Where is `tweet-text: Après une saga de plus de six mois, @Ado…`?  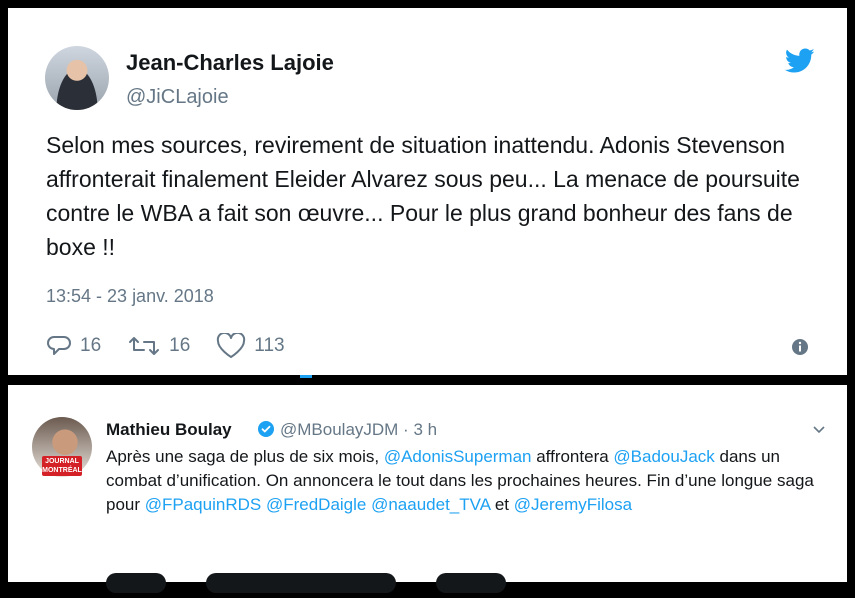
tweet-text: Après une saga de plus de six mois, @Ado… is located at coordinates (466, 481).